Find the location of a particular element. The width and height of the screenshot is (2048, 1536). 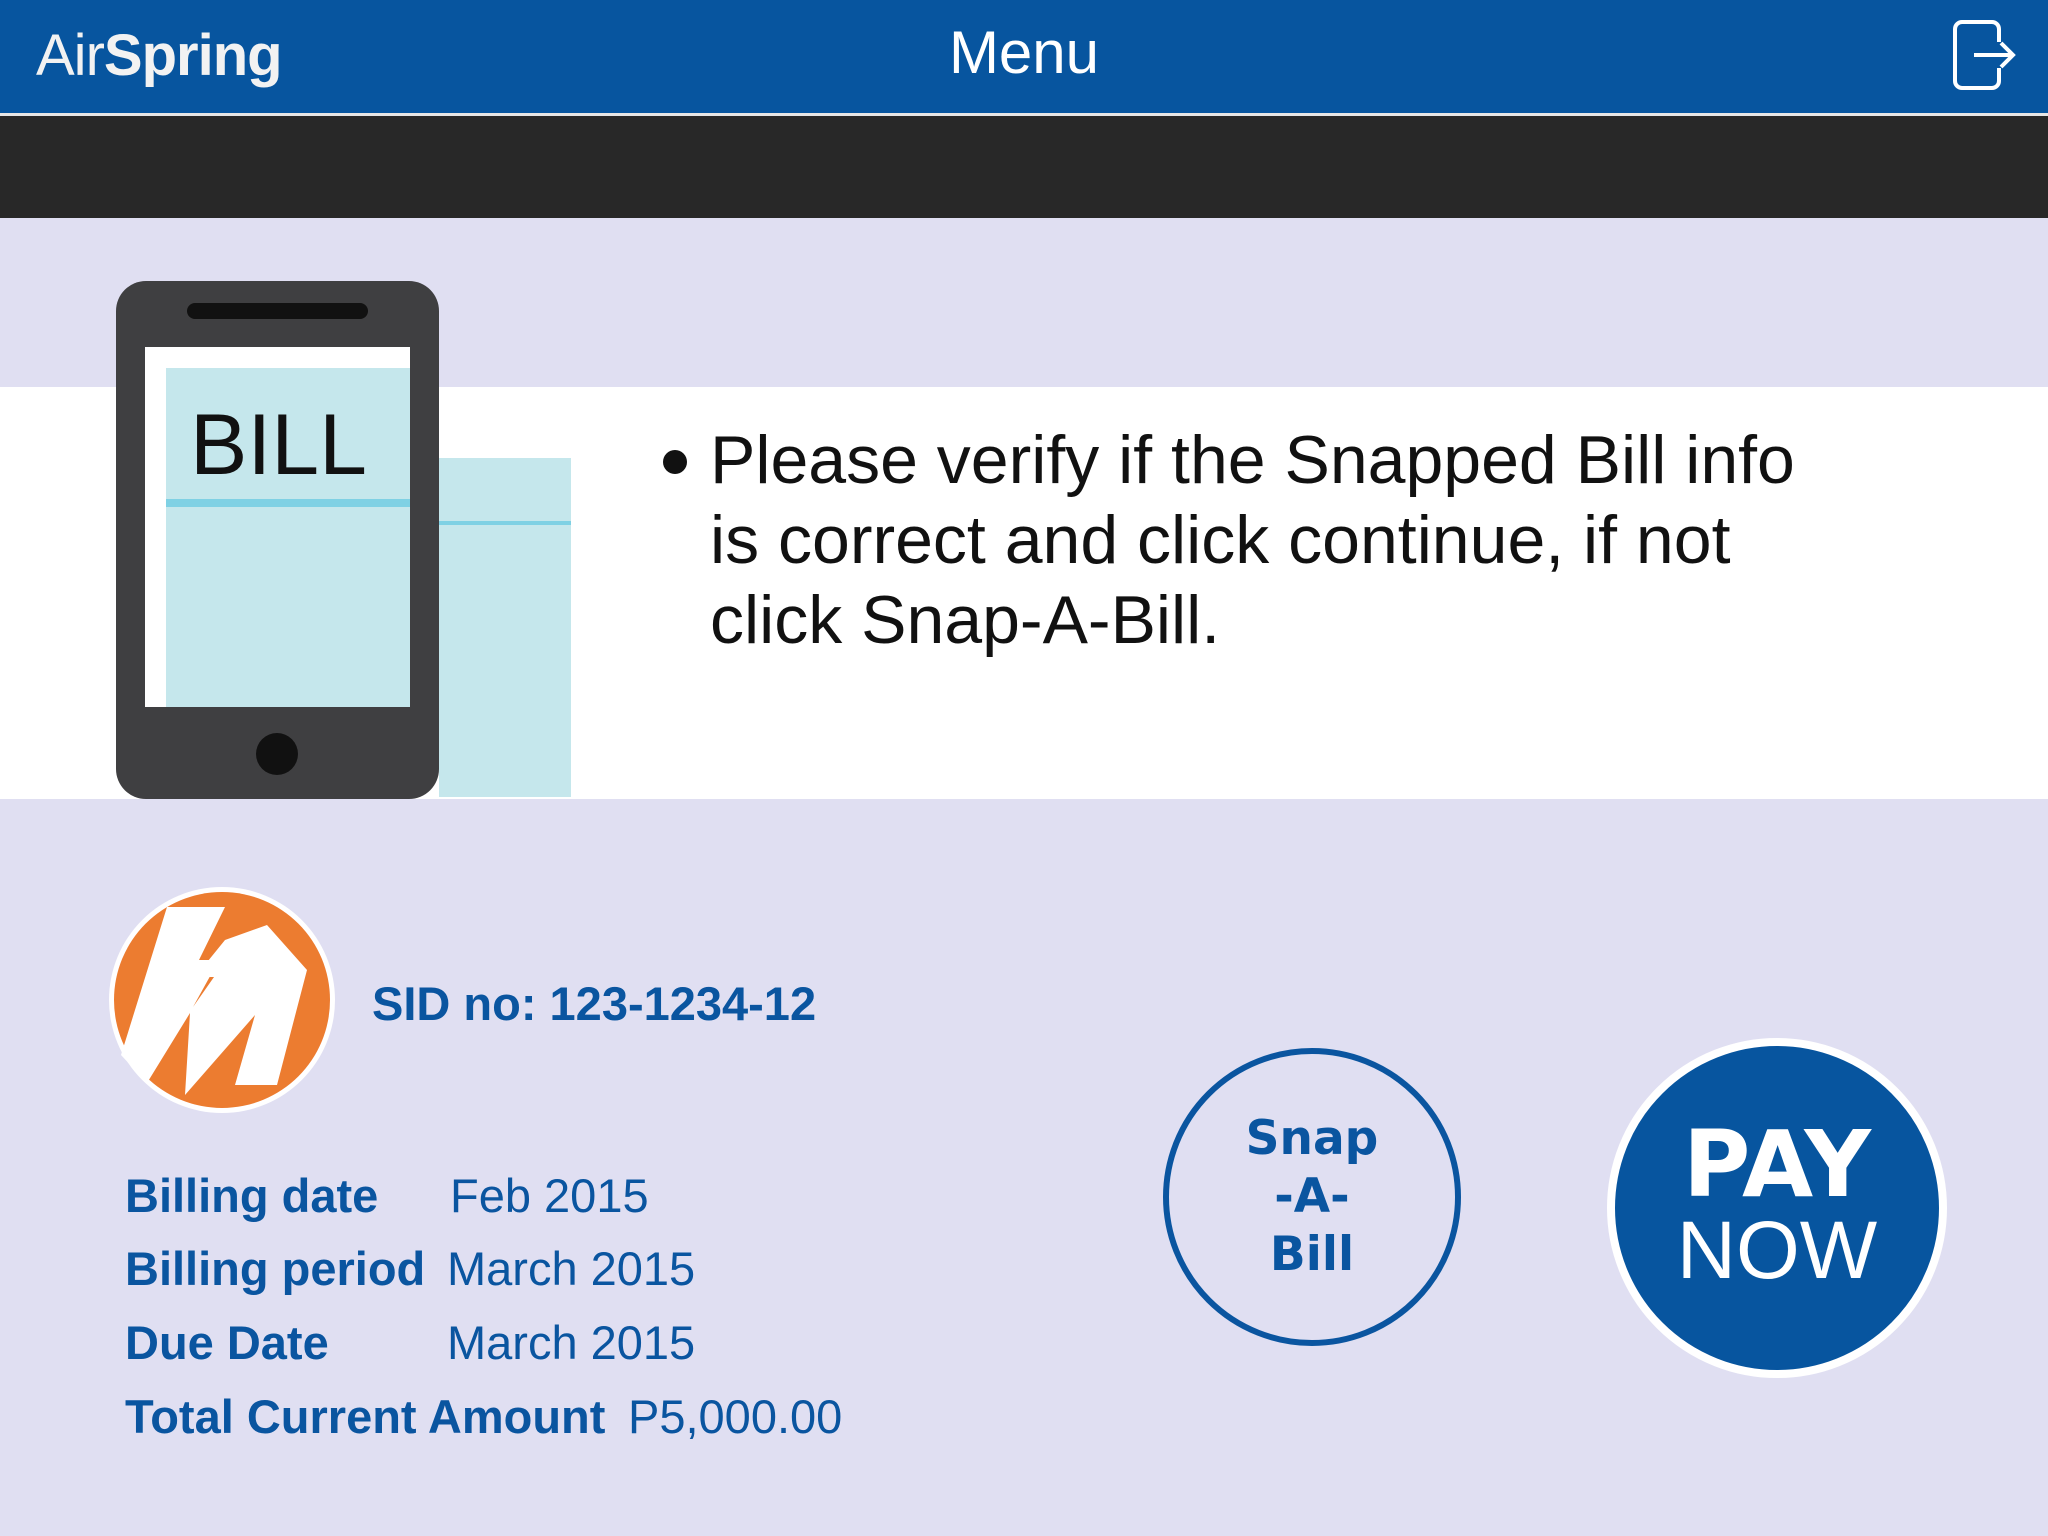

billing-label: Total Current Amount is located at coordinates (365, 1416).